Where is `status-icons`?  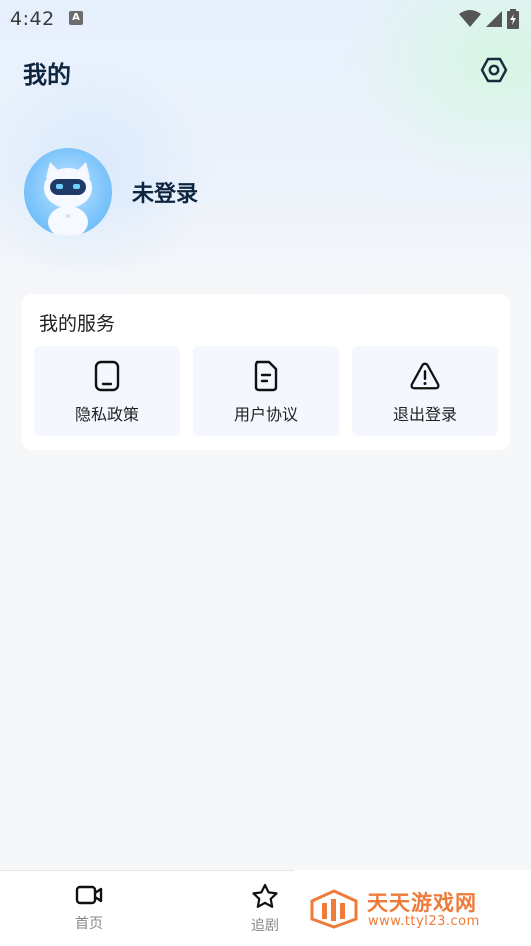 status-icons is located at coordinates (489, 19).